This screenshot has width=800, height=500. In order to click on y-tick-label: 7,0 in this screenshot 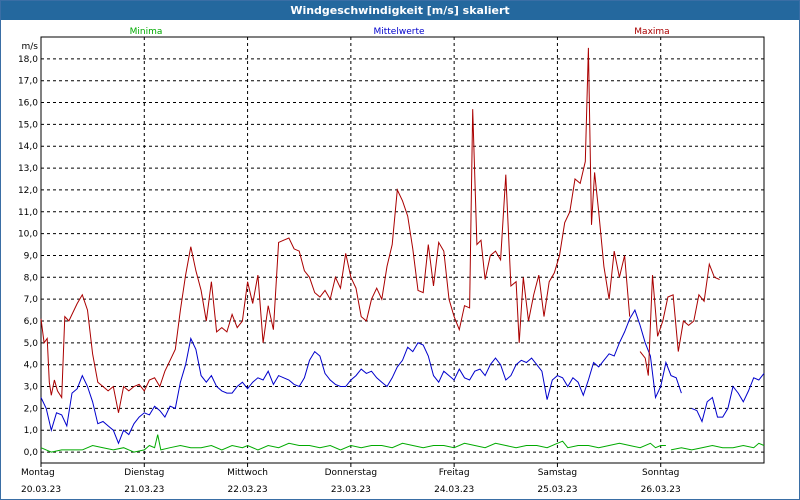, I will do `click(31, 300)`.